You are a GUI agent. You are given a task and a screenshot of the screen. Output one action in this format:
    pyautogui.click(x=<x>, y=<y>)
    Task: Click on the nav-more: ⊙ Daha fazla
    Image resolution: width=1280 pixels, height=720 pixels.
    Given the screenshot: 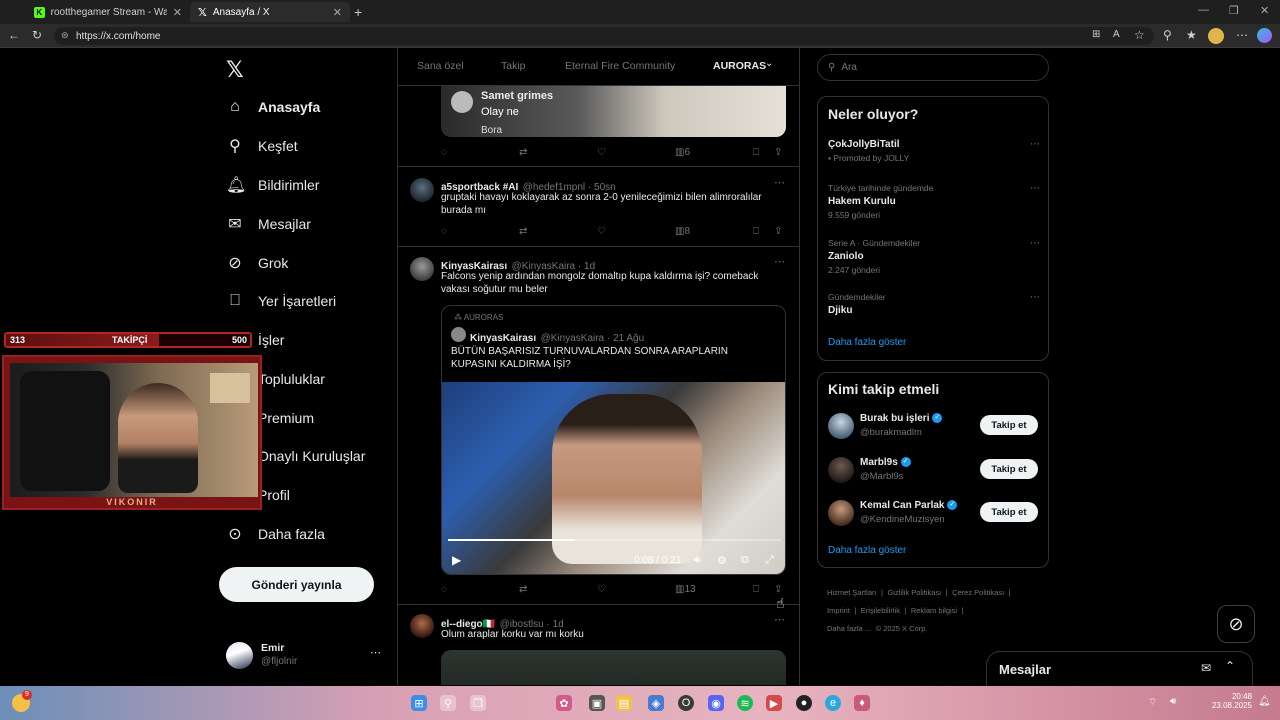 What is the action you would take?
    pyautogui.click(x=275, y=534)
    